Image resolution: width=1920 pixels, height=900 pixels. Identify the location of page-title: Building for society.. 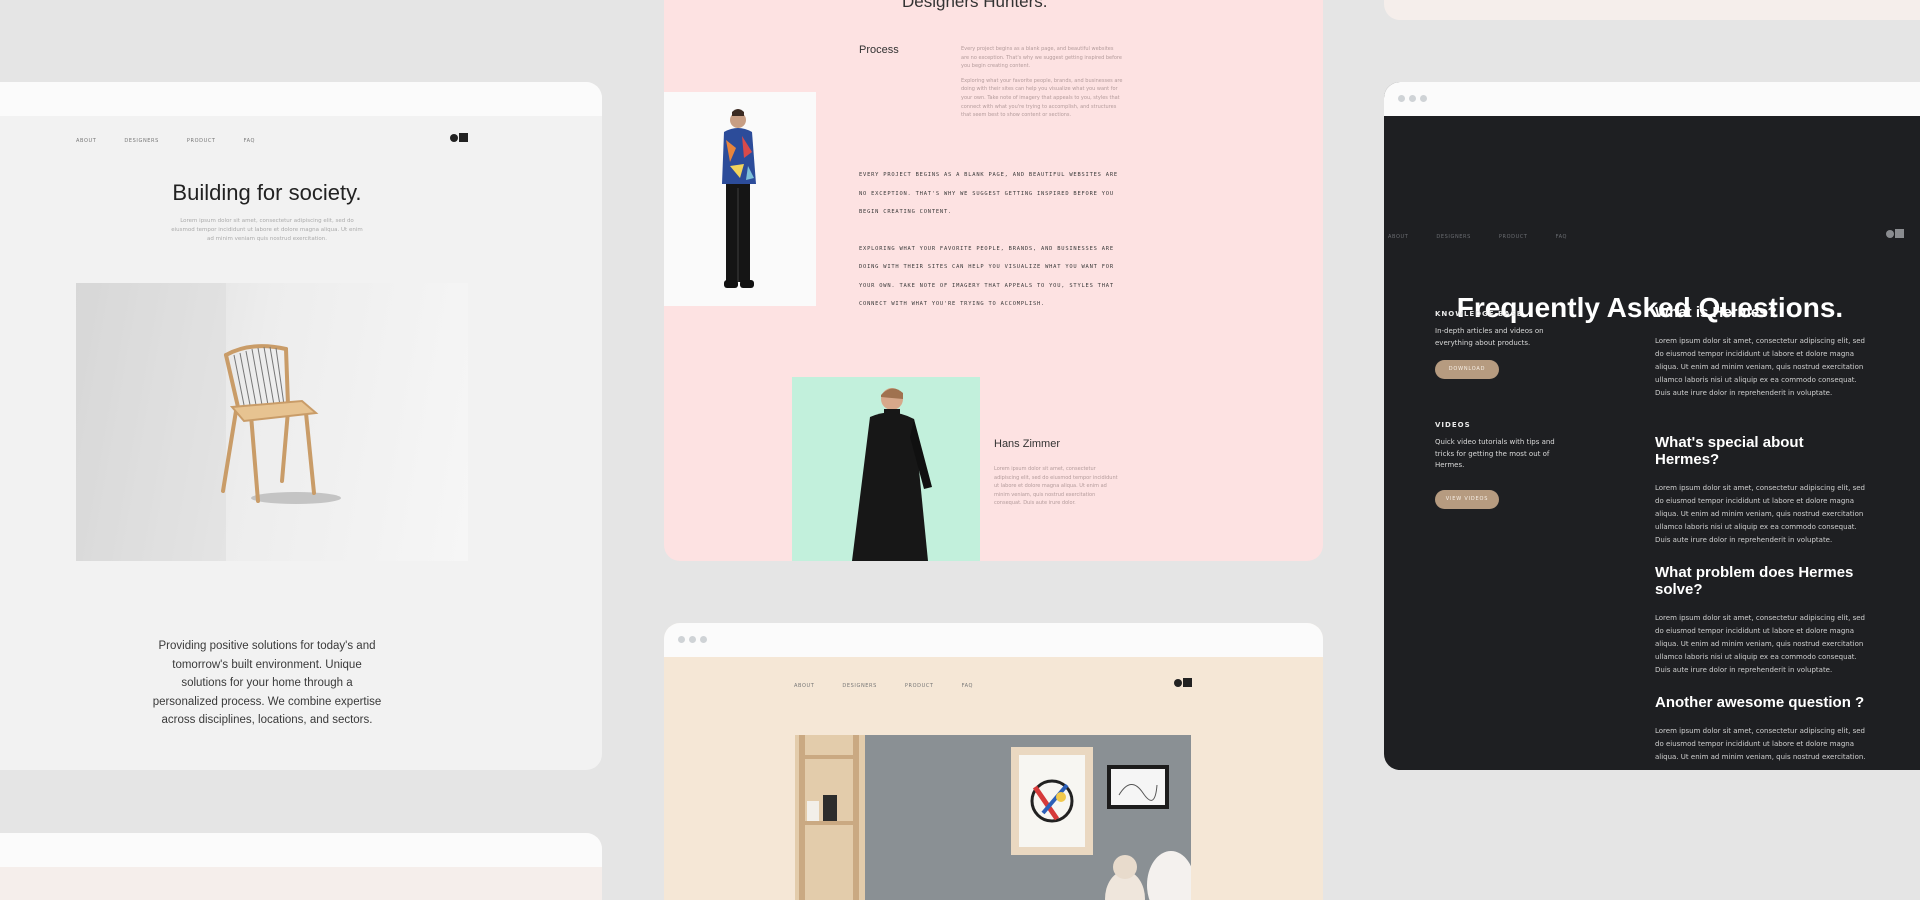
(267, 192).